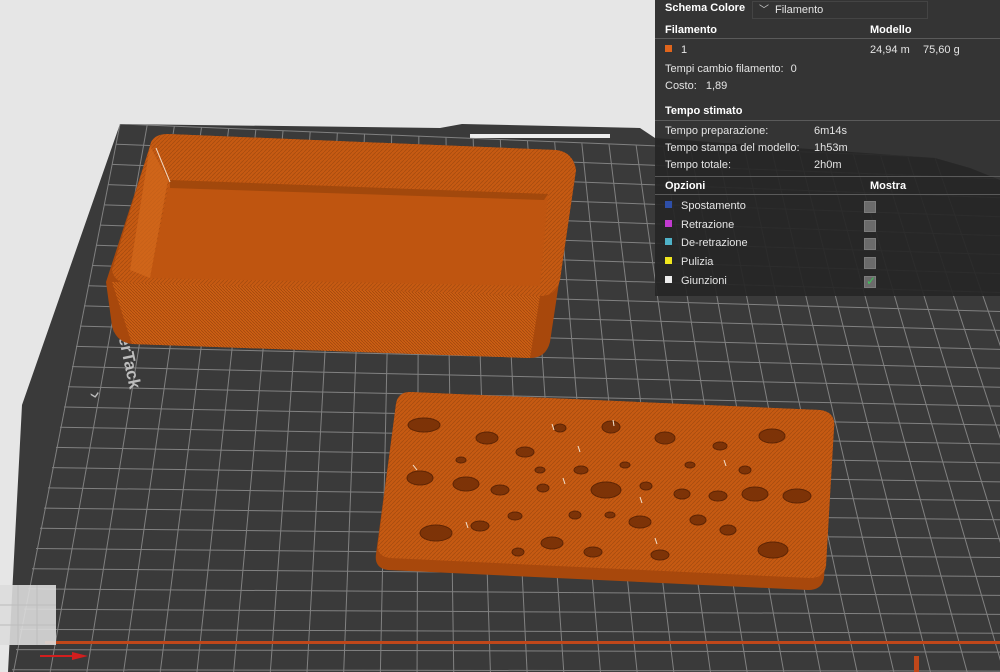 The width and height of the screenshot is (1000, 672). What do you see at coordinates (668, 48) in the screenshot?
I see `filament-color-swatch` at bounding box center [668, 48].